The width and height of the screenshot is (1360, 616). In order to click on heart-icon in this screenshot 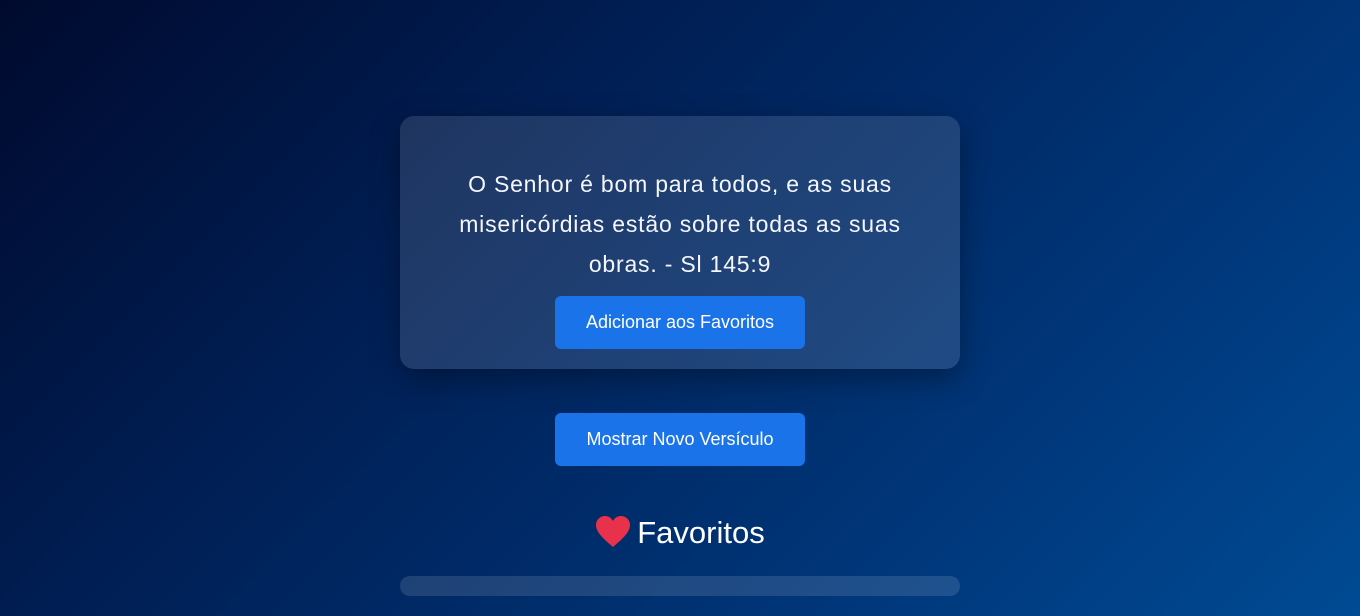, I will do `click(613, 531)`.